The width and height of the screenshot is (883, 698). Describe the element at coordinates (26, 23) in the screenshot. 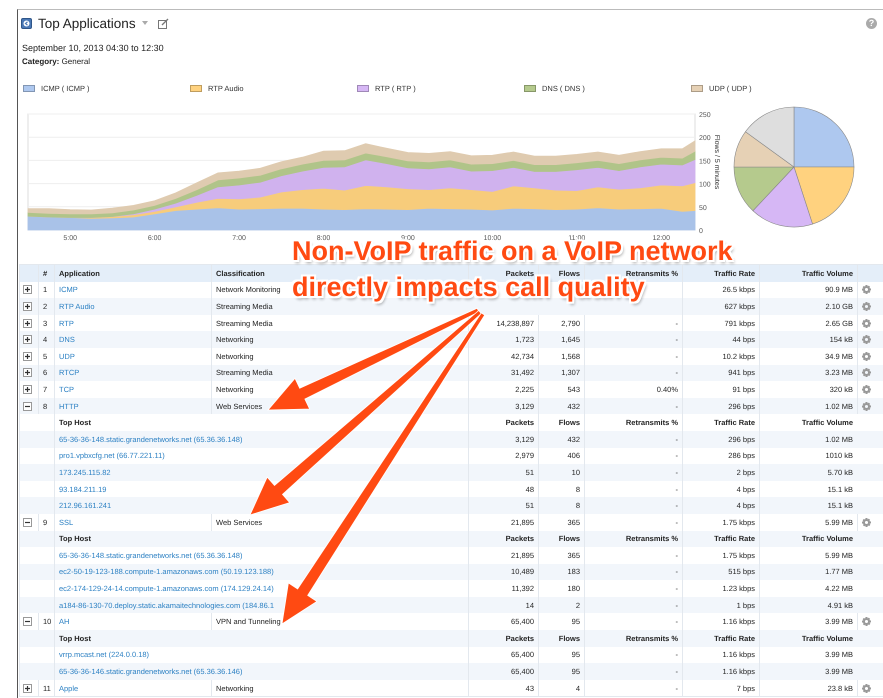

I see `app-icon` at that location.